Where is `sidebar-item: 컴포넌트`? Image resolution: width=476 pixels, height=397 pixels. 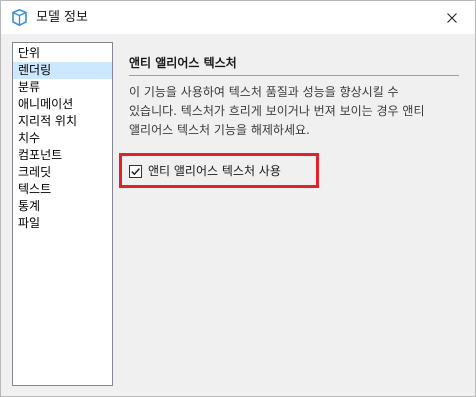 sidebar-item: 컴포넌트 is located at coordinates (62, 155).